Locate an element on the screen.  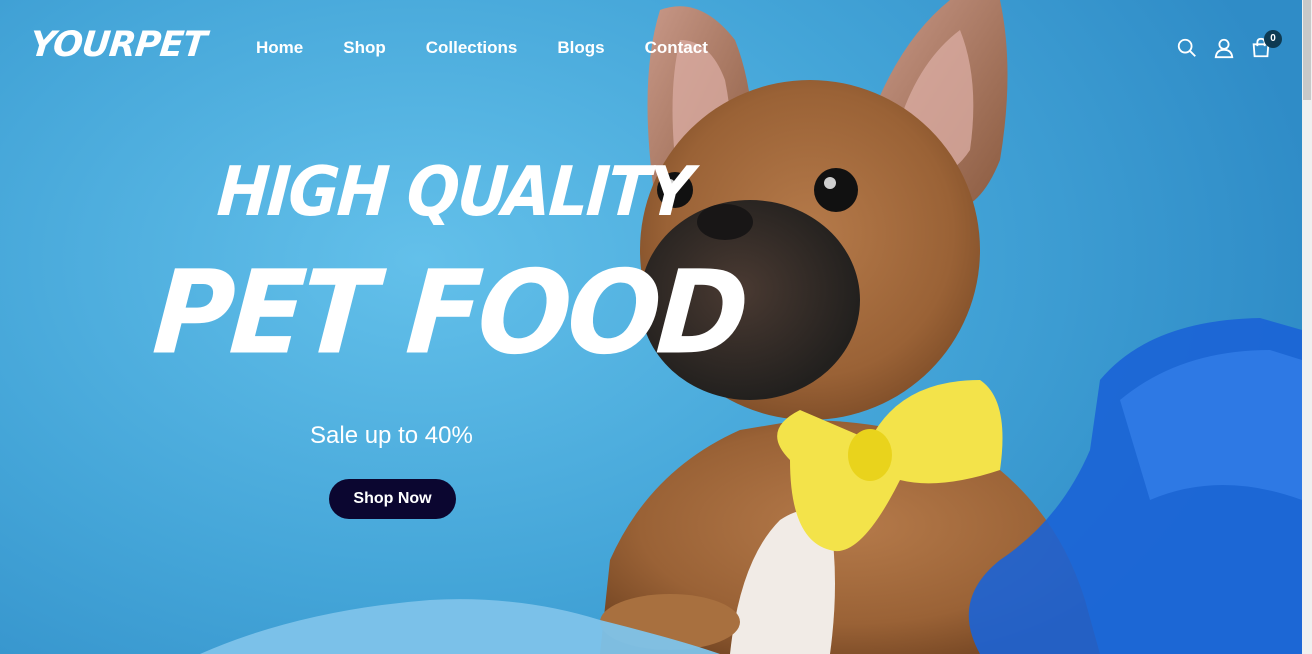
main-navigation: Home Shop Collections Blogs Contact is located at coordinates (482, 48).